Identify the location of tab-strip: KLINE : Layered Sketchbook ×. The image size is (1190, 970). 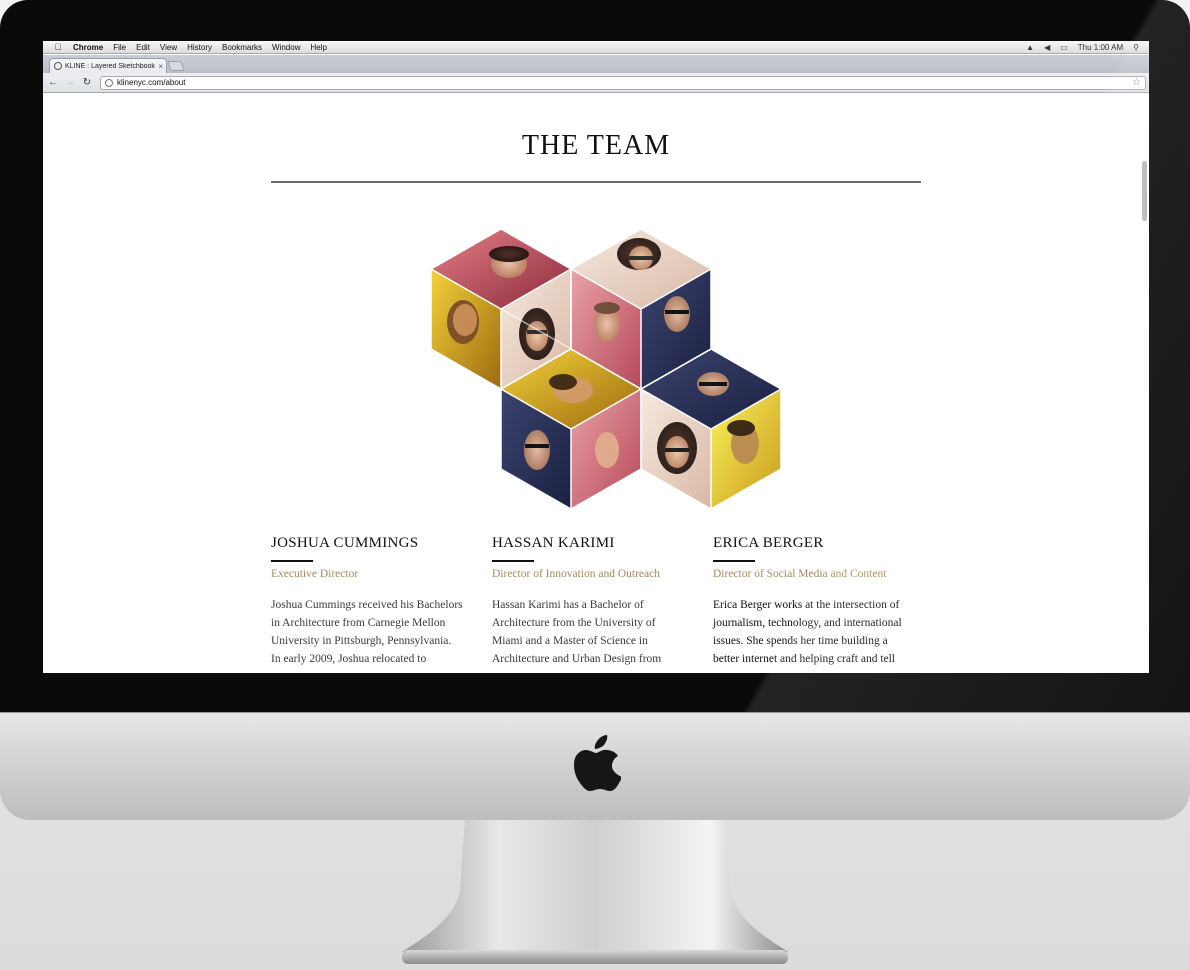
(596, 64).